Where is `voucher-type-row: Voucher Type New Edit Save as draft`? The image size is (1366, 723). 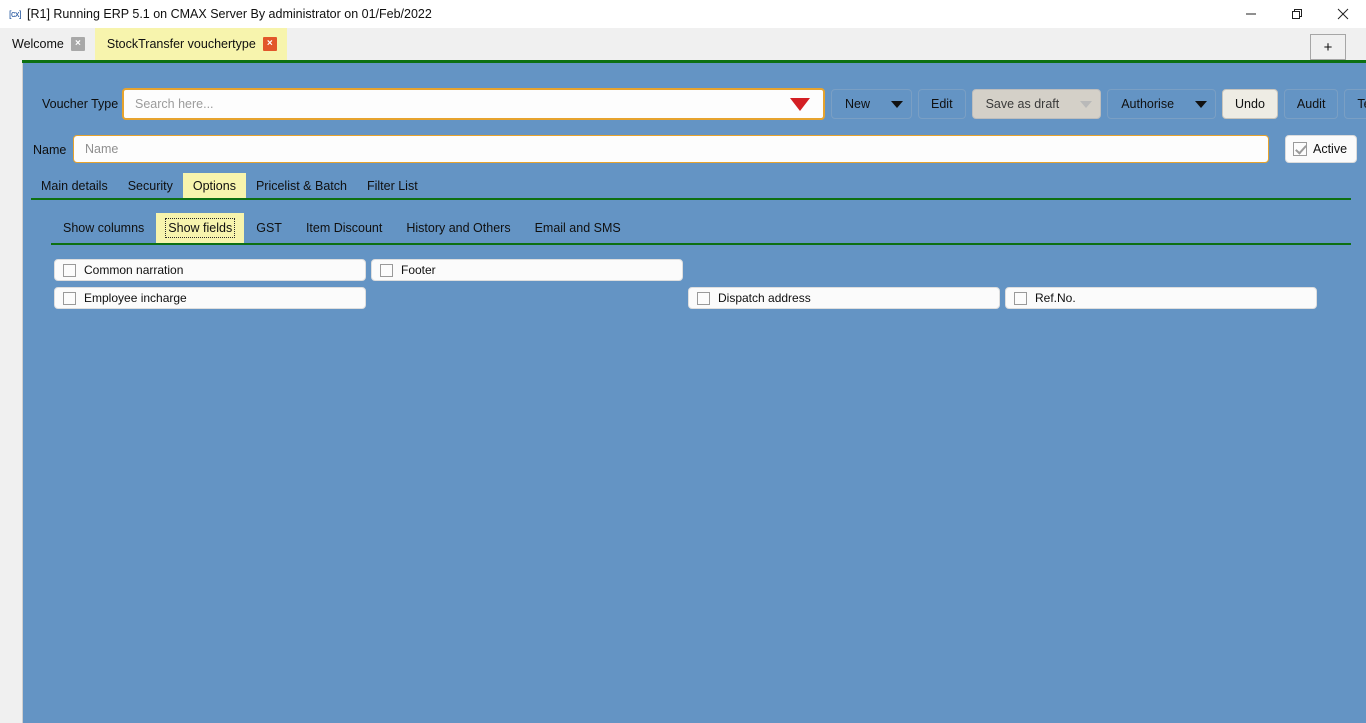 voucher-type-row: Voucher Type New Edit Save as draft is located at coordinates (694, 105).